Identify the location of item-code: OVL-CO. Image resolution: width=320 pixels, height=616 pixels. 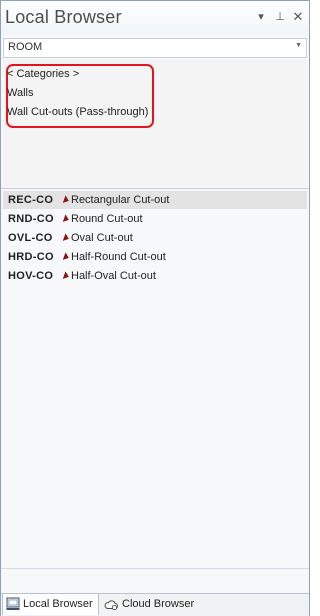
(30, 238).